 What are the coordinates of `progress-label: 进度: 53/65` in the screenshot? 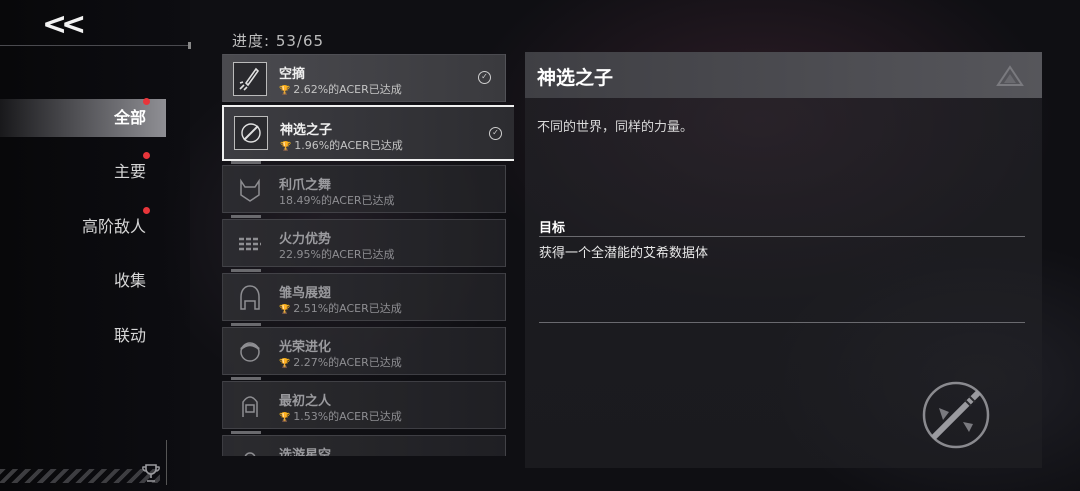 It's located at (278, 41).